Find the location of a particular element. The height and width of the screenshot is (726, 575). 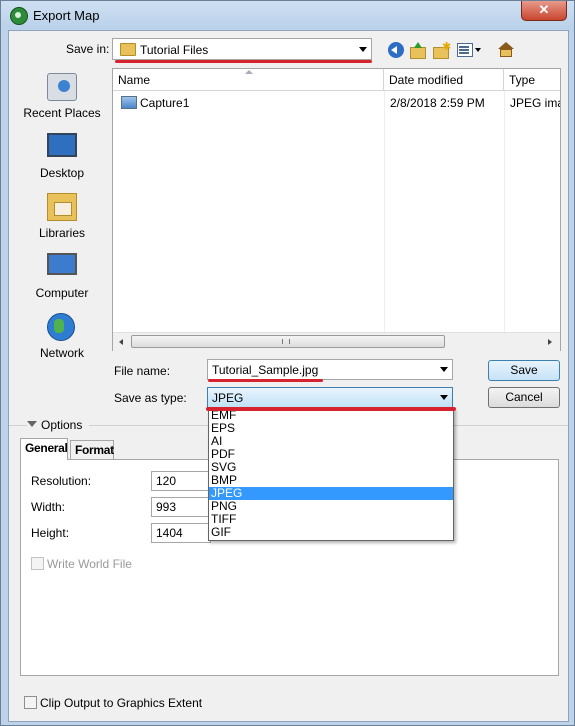

save-as-type-value: JPEG is located at coordinates (228, 398).